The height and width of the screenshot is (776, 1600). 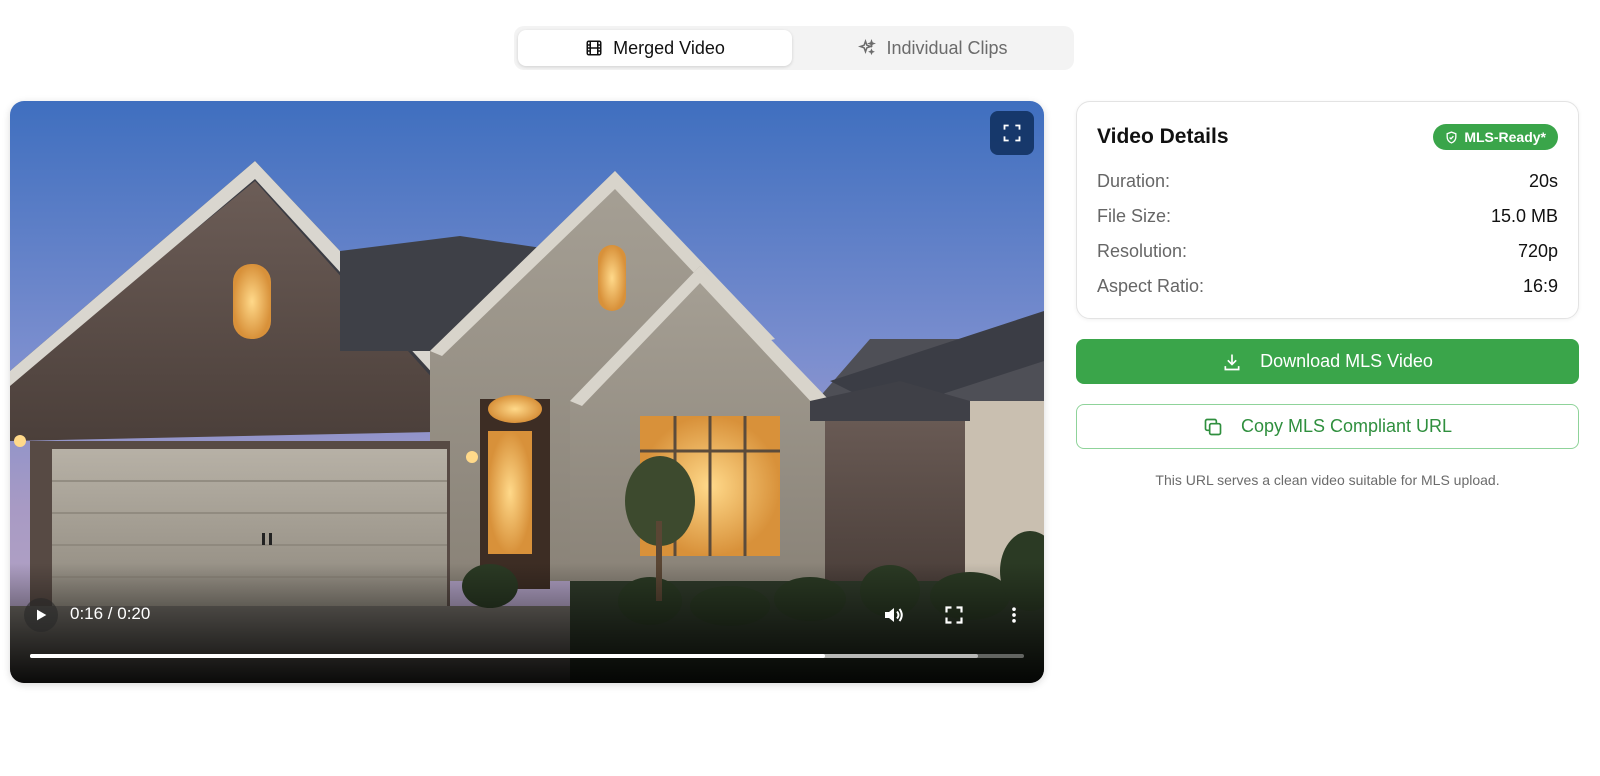 I want to click on expand-icon, so click(x=1012, y=133).